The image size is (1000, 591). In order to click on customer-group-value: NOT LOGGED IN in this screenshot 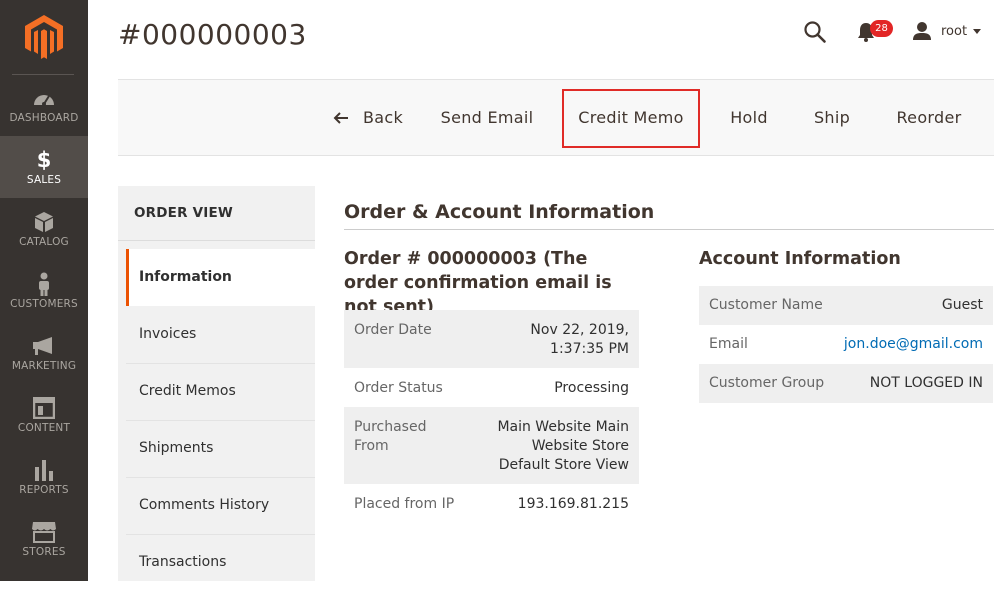, I will do `click(926, 383)`.